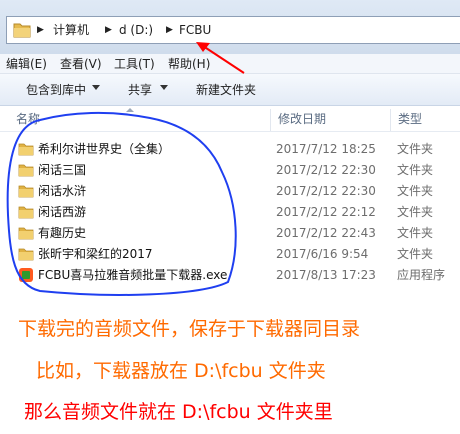  Describe the element at coordinates (62, 233) in the screenshot. I see `file-name: 有趣历史` at that location.